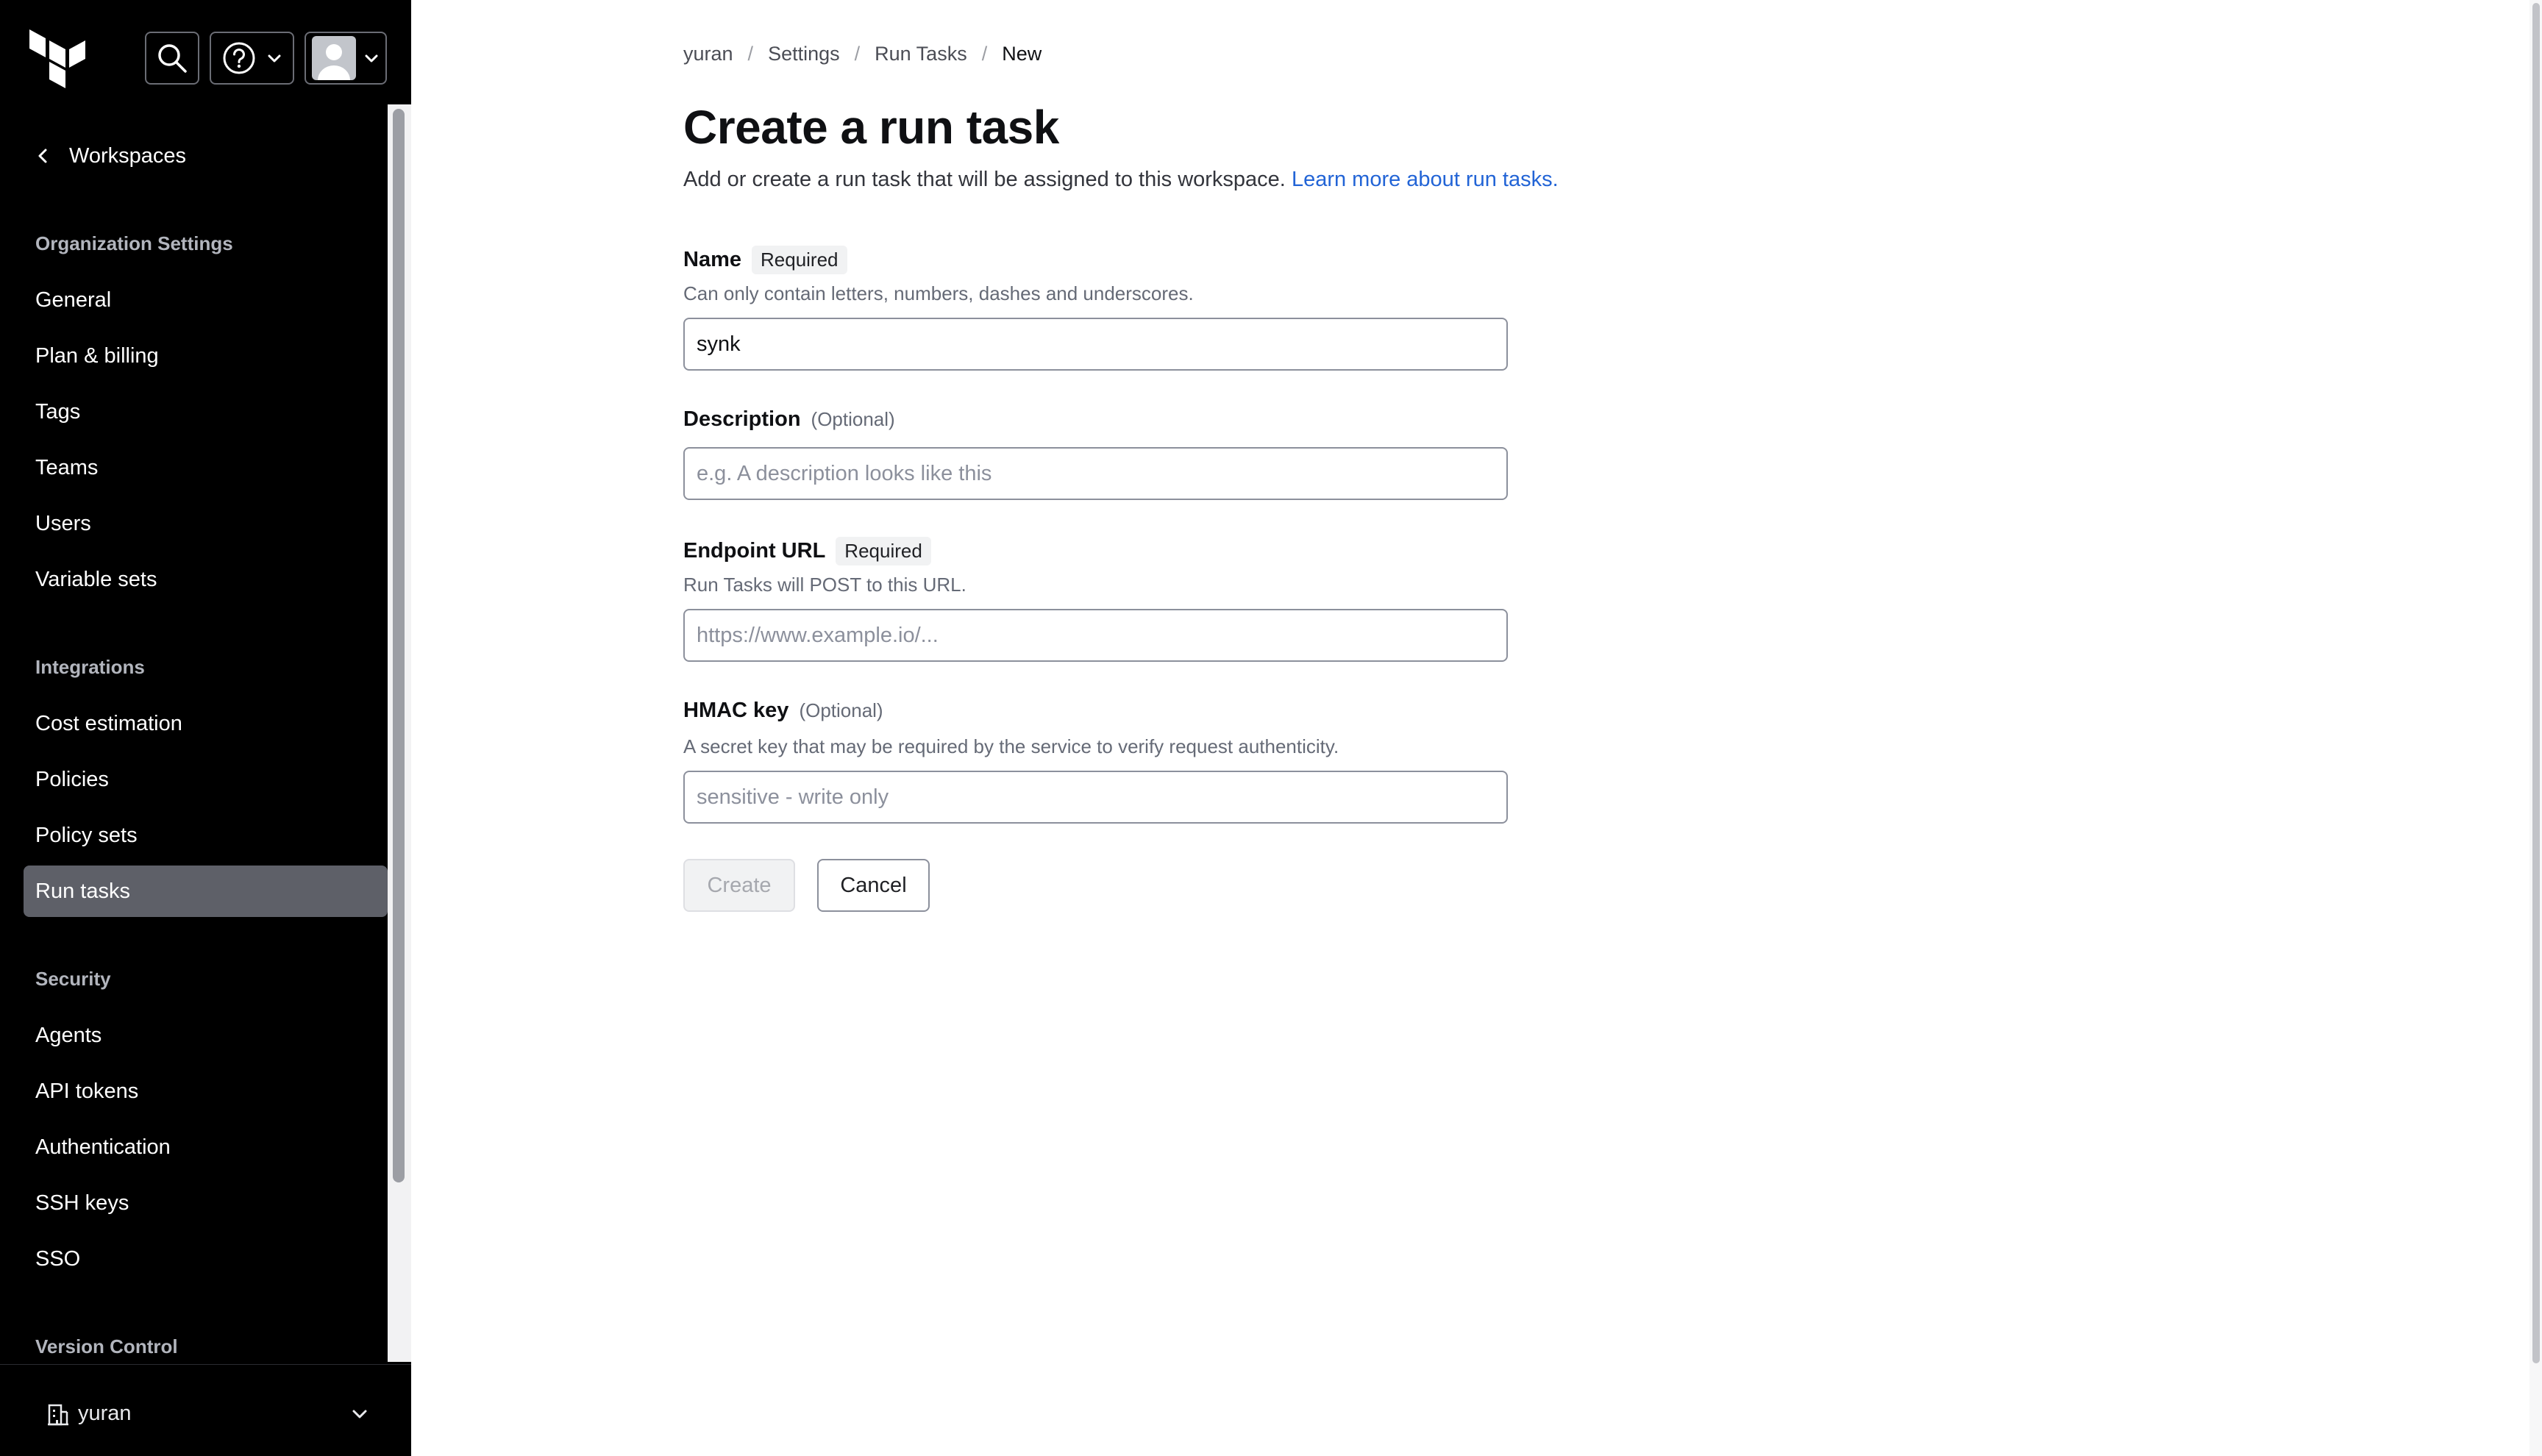 The image size is (2542, 1456). I want to click on sidebar-item-plan-billing: Plan & billing, so click(206, 356).